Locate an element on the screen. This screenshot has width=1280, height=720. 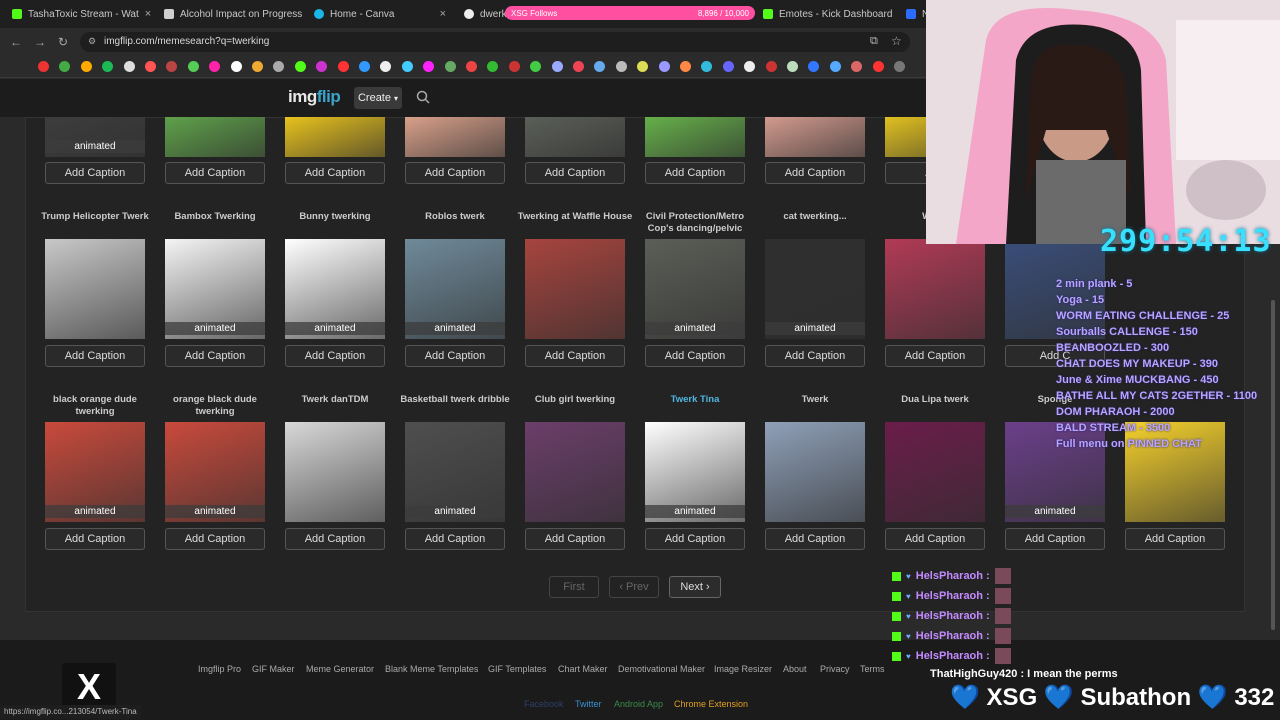
tab-n: N is located at coordinates (912, 14).